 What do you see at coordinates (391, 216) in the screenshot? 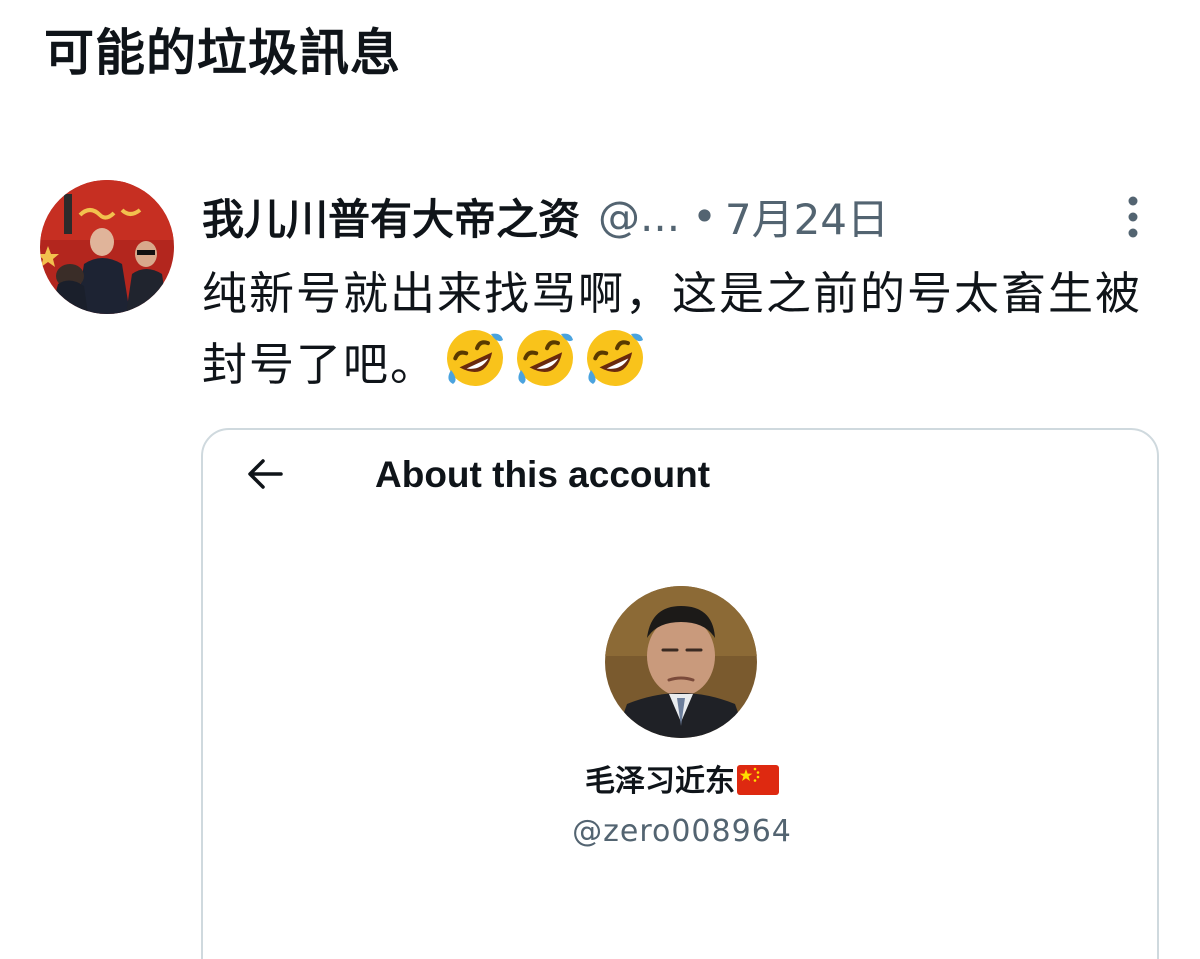
I see `tweet-author-name: 我儿川普有大帝之资` at bounding box center [391, 216].